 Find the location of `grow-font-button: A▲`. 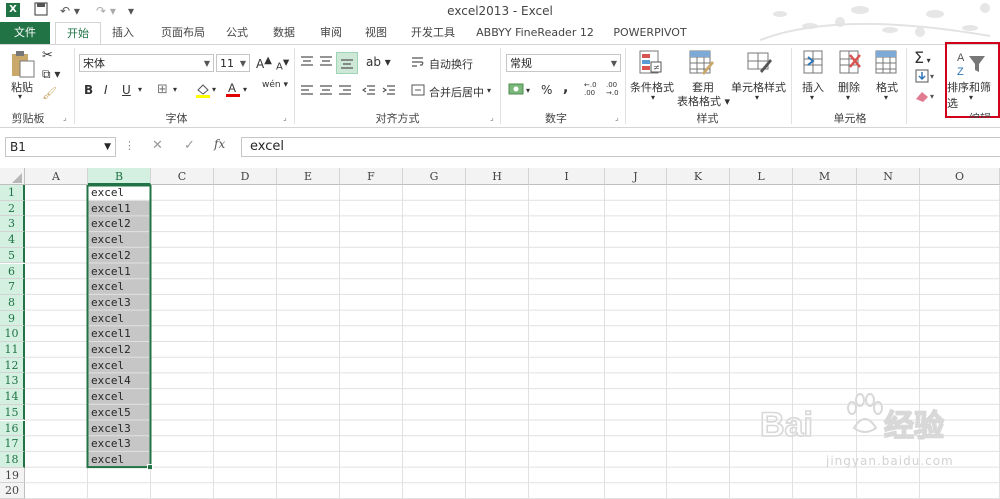

grow-font-button: A▲ is located at coordinates (264, 63).